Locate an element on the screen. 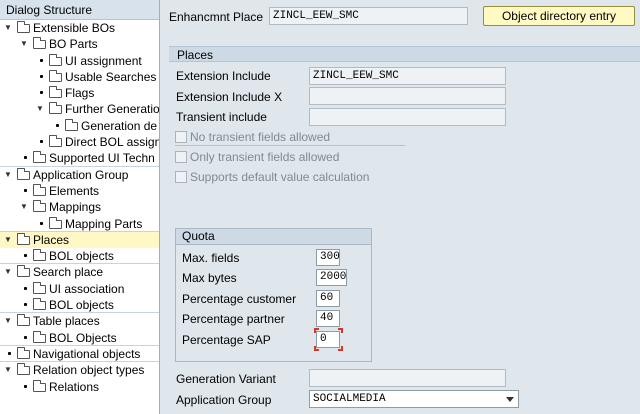  tree-node: ▼ Further Generation is located at coordinates (79, 109).